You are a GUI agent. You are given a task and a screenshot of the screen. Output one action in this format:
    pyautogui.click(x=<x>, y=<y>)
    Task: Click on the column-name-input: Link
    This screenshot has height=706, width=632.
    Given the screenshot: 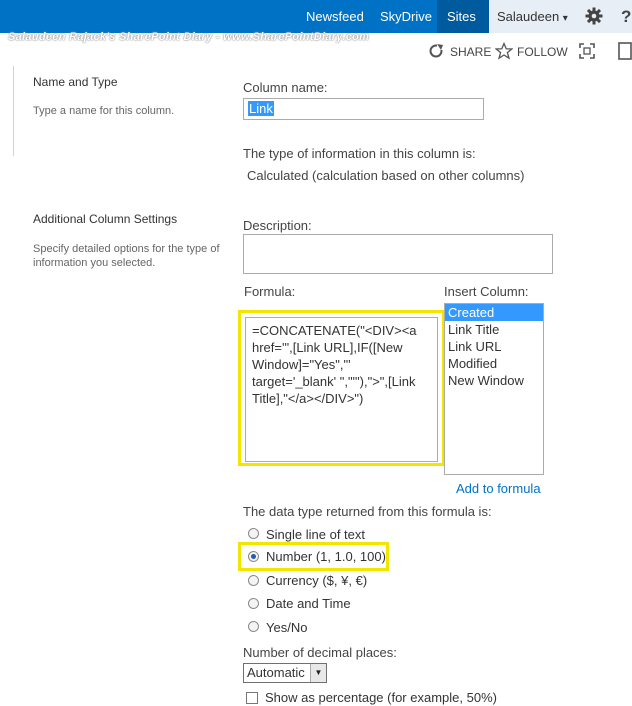 What is the action you would take?
    pyautogui.click(x=363, y=109)
    